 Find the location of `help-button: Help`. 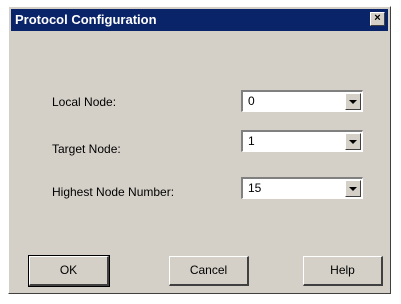

help-button: Help is located at coordinates (343, 271).